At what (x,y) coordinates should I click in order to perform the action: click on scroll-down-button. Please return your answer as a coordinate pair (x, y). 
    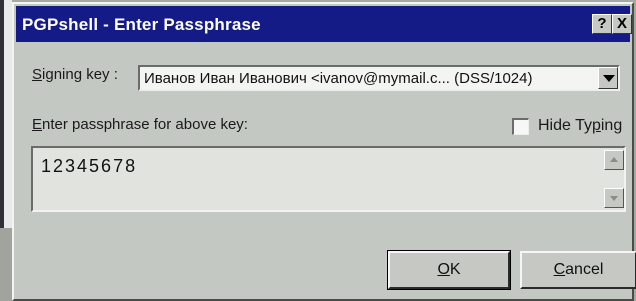
    Looking at the image, I should click on (614, 198).